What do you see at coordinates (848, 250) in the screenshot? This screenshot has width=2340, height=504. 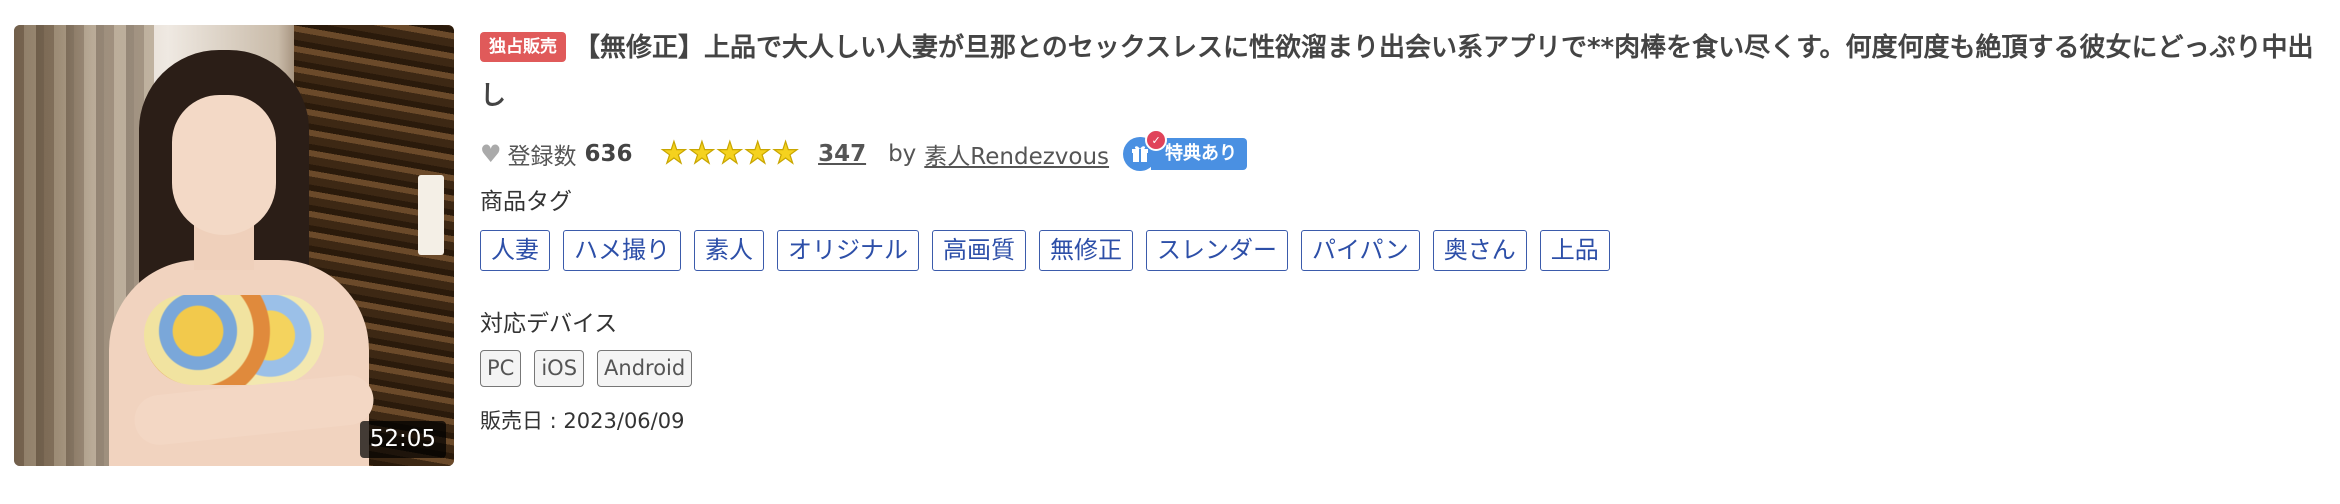 I see `tag-item: オリジナル` at bounding box center [848, 250].